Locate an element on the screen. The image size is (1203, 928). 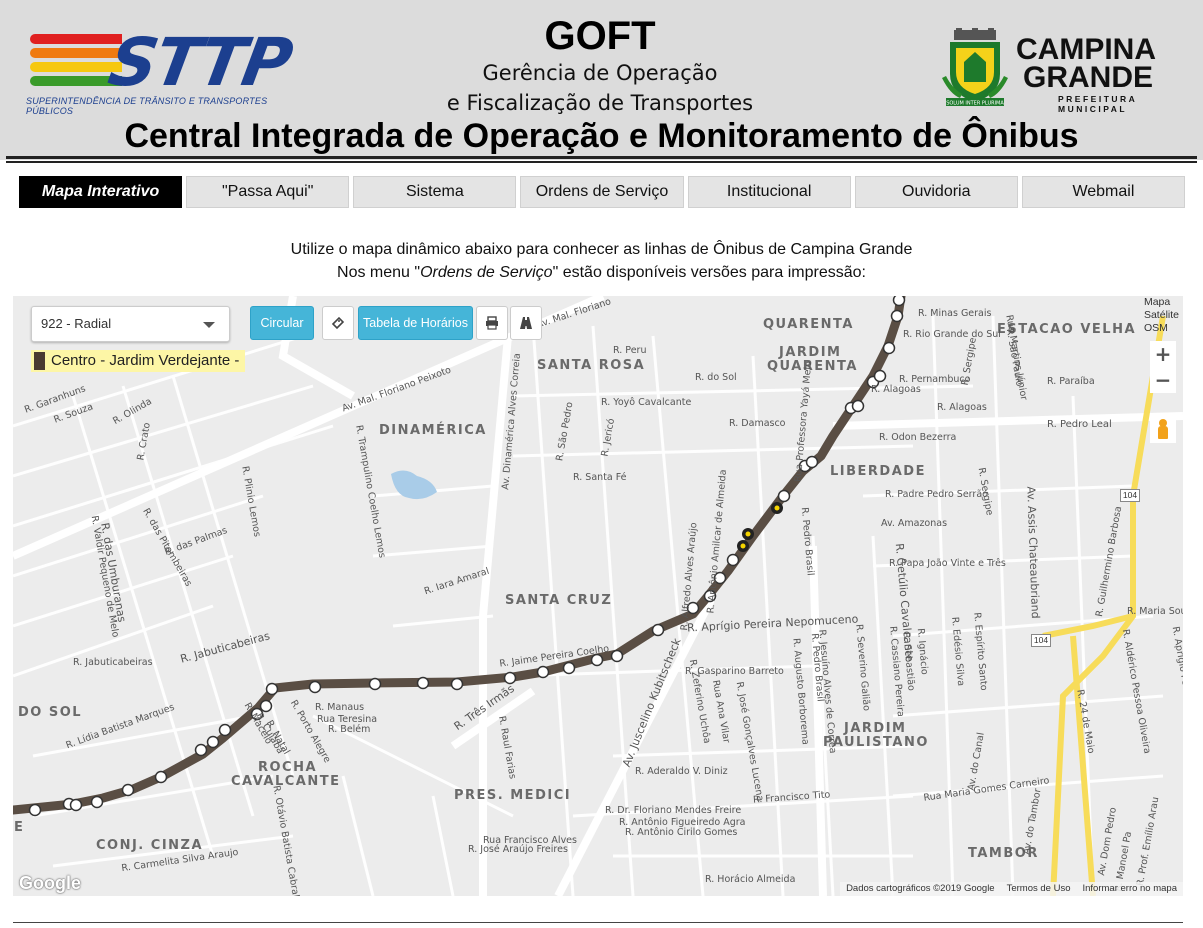
road-button is located at coordinates (526, 323).